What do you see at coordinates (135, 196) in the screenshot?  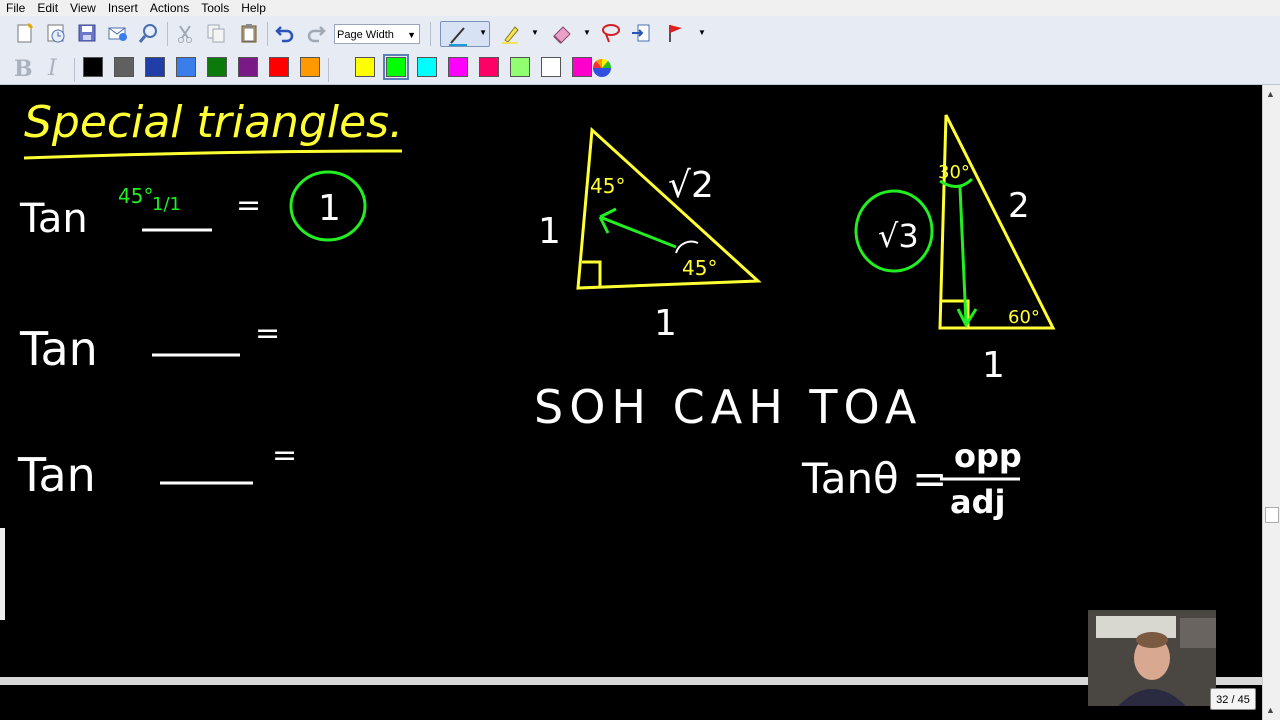 I see `row1-angle: 45°` at bounding box center [135, 196].